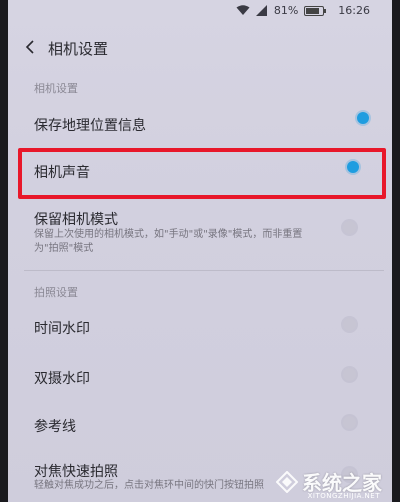 This screenshot has height=502, width=400. I want to click on divider, so click(204, 270).